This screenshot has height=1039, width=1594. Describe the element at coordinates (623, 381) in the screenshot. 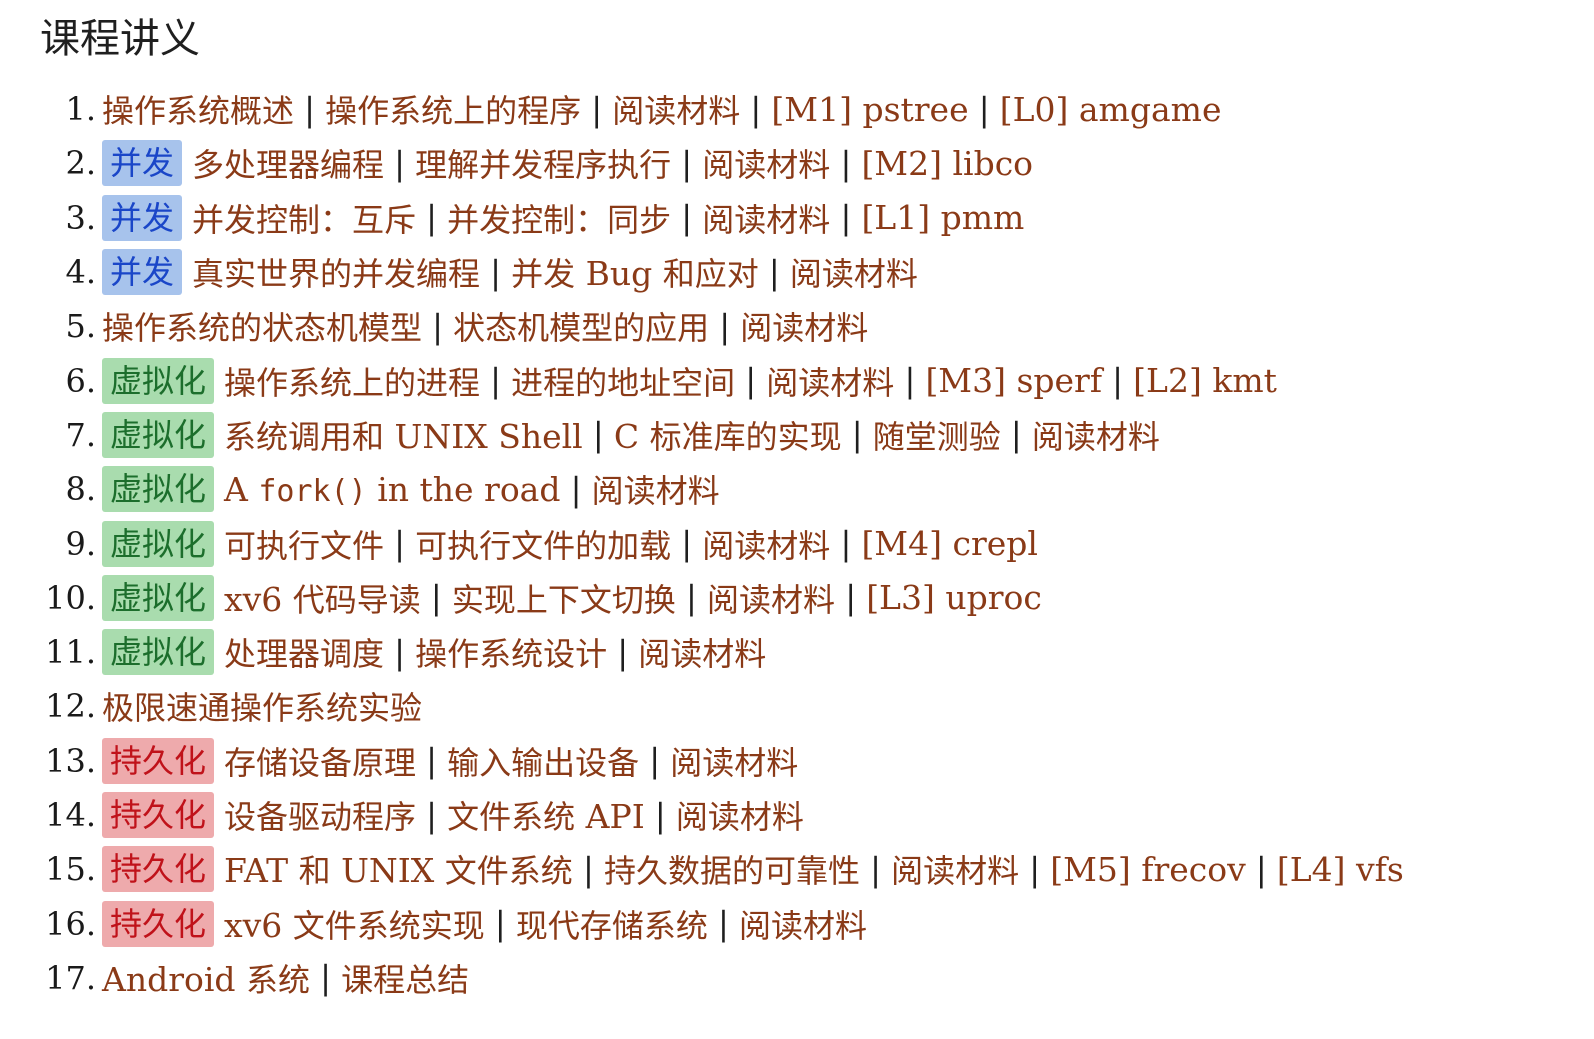

I see `lecture-link-item: 进程的地址空间` at that location.